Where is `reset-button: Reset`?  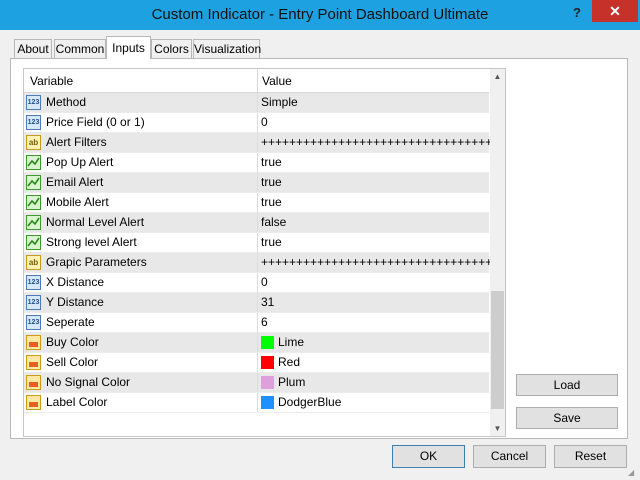 reset-button: Reset is located at coordinates (590, 456).